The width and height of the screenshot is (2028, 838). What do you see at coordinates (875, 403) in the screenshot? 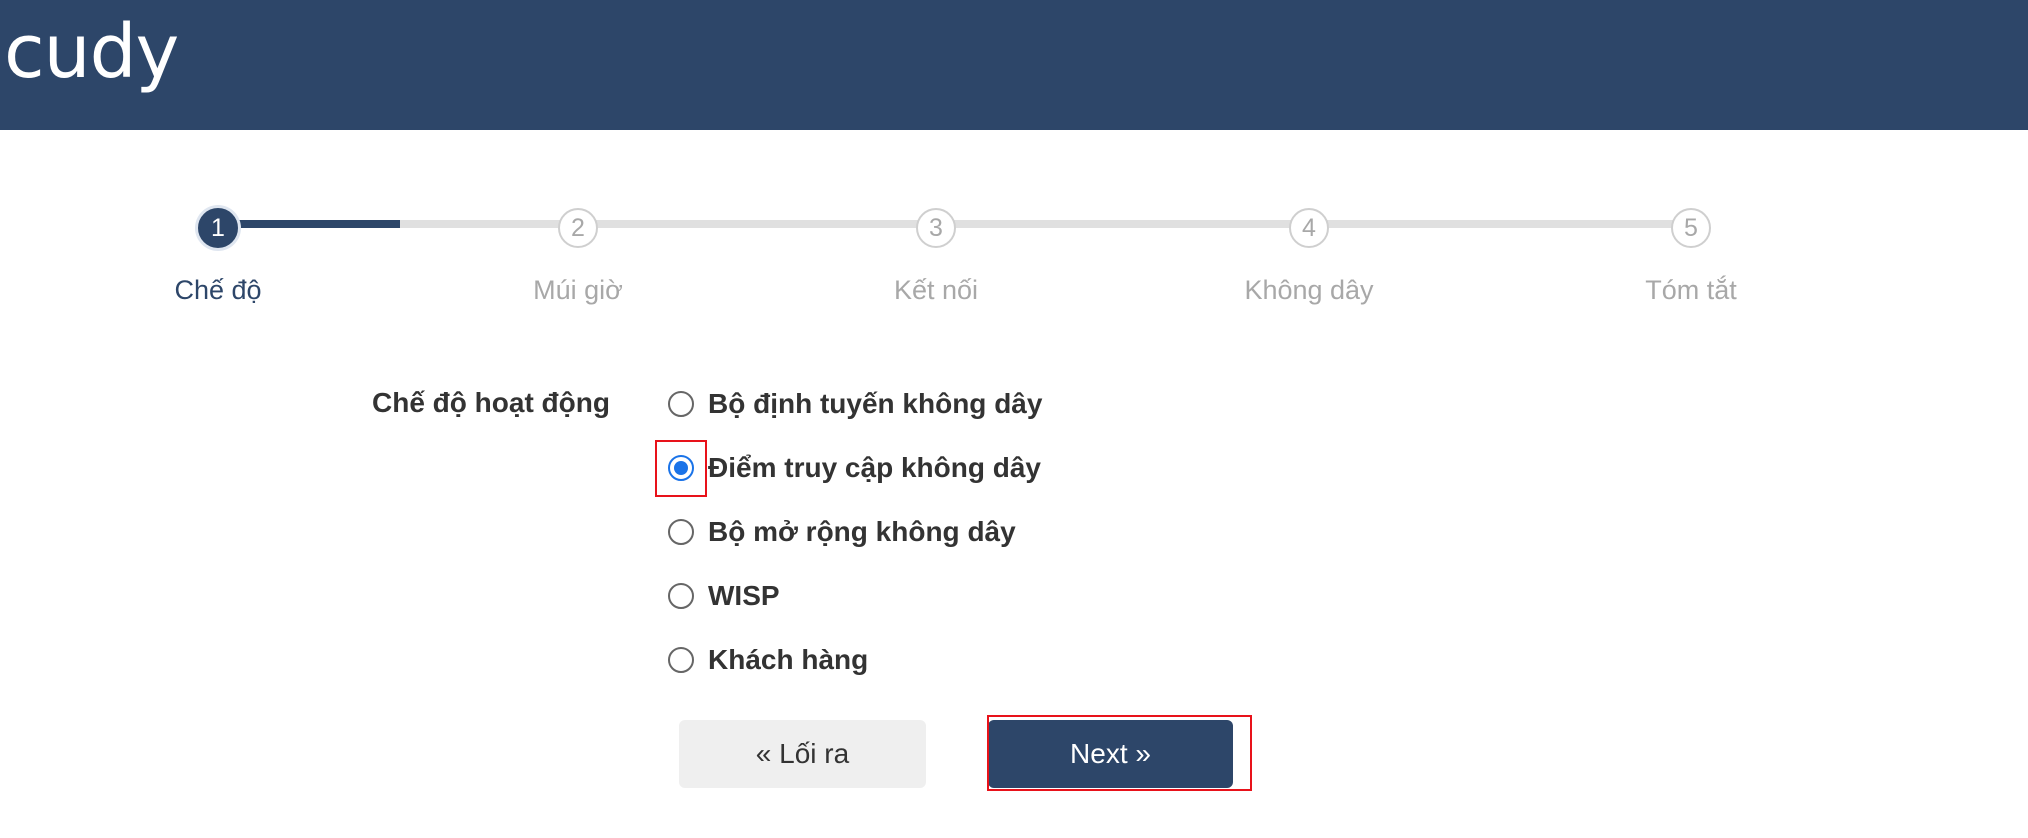
I see `option-label: Bộ định tuyến không dây` at bounding box center [875, 403].